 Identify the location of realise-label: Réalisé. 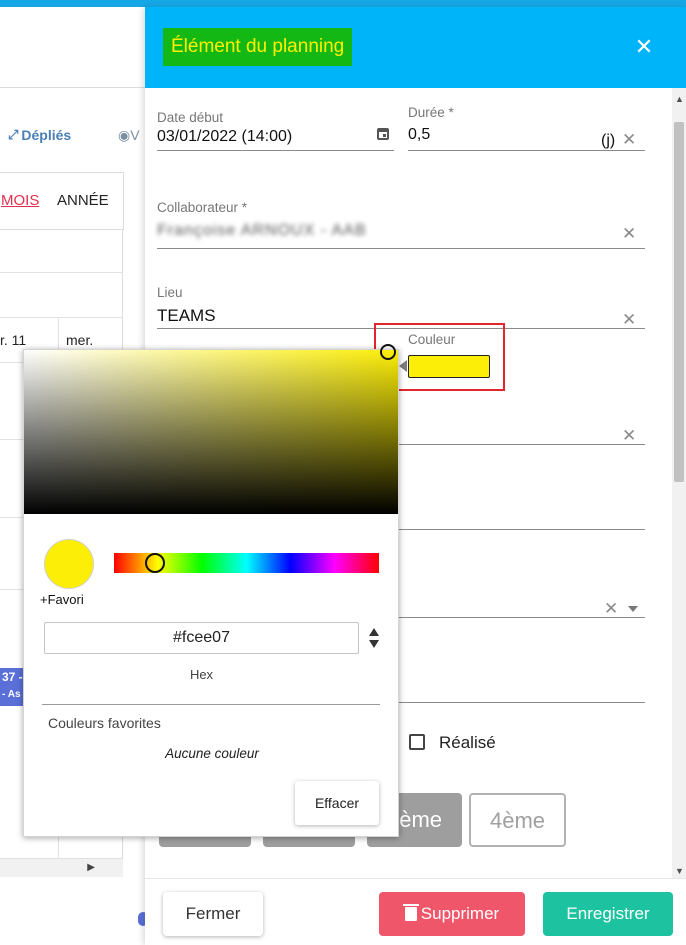
(467, 742).